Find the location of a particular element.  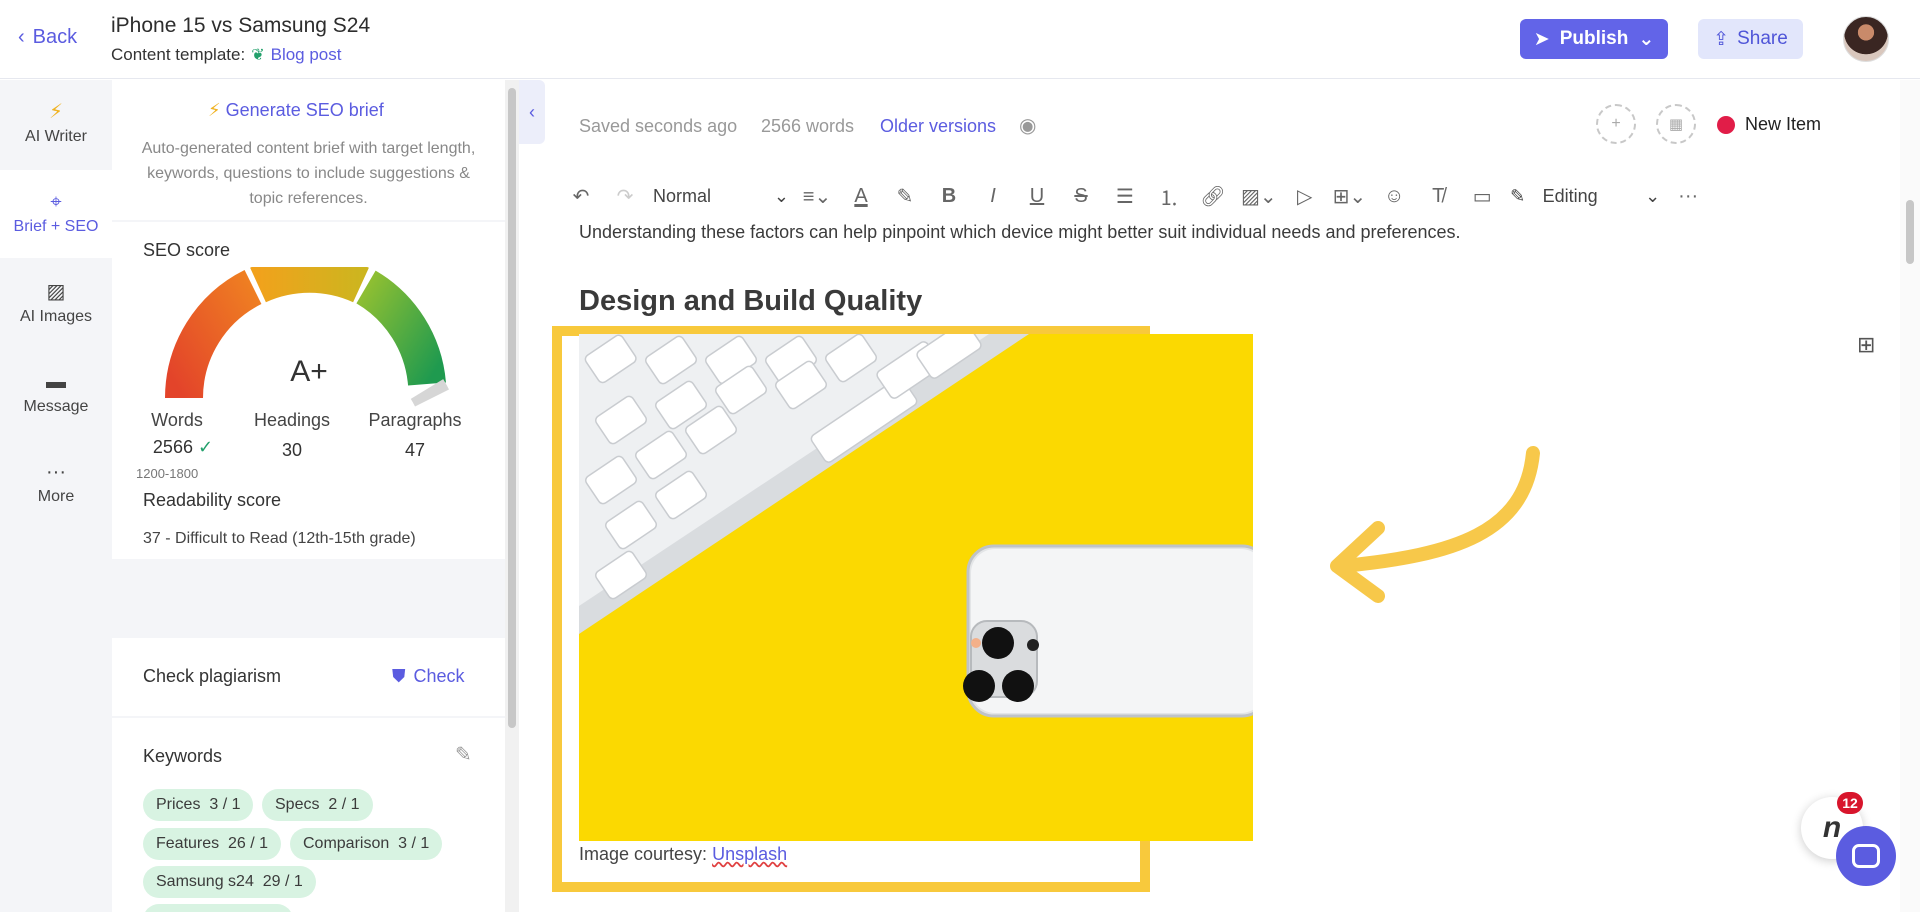

paragraphs-label: Paragraphs is located at coordinates (415, 420).